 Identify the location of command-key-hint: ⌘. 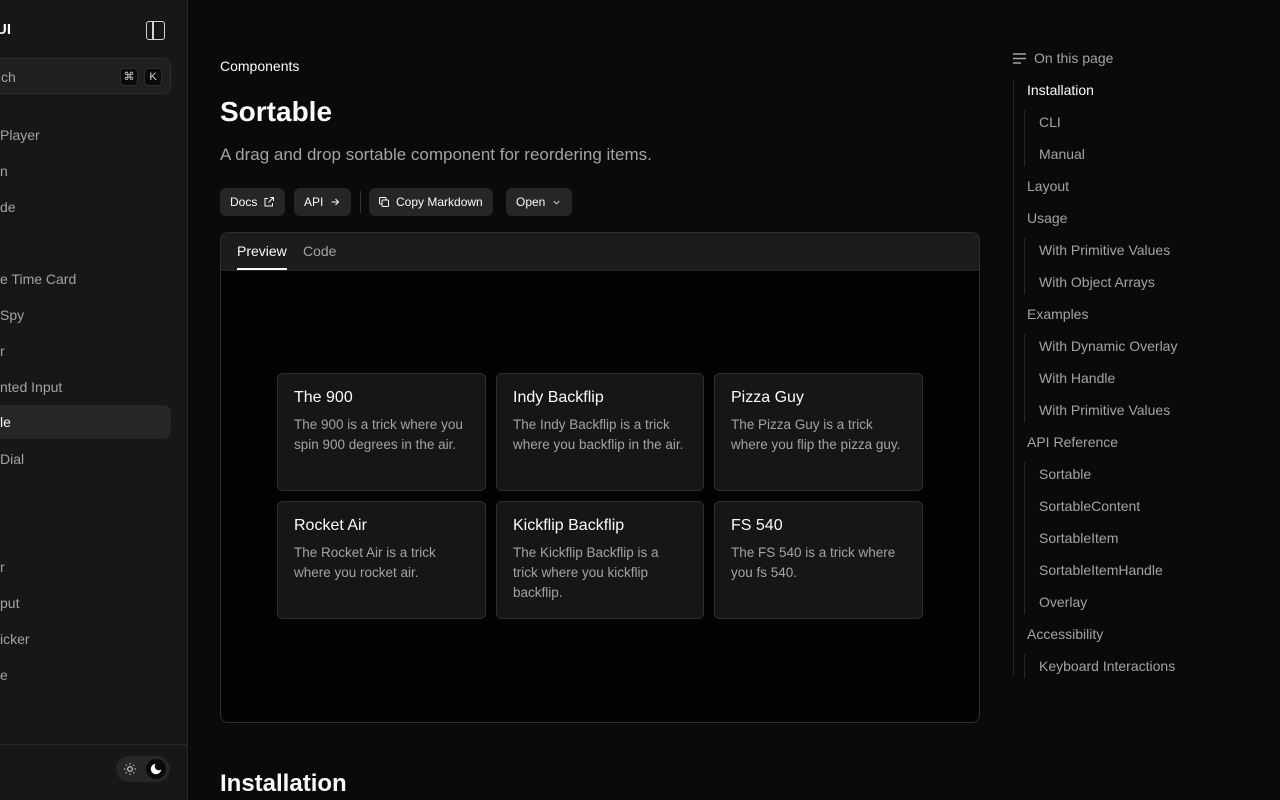
(129, 77).